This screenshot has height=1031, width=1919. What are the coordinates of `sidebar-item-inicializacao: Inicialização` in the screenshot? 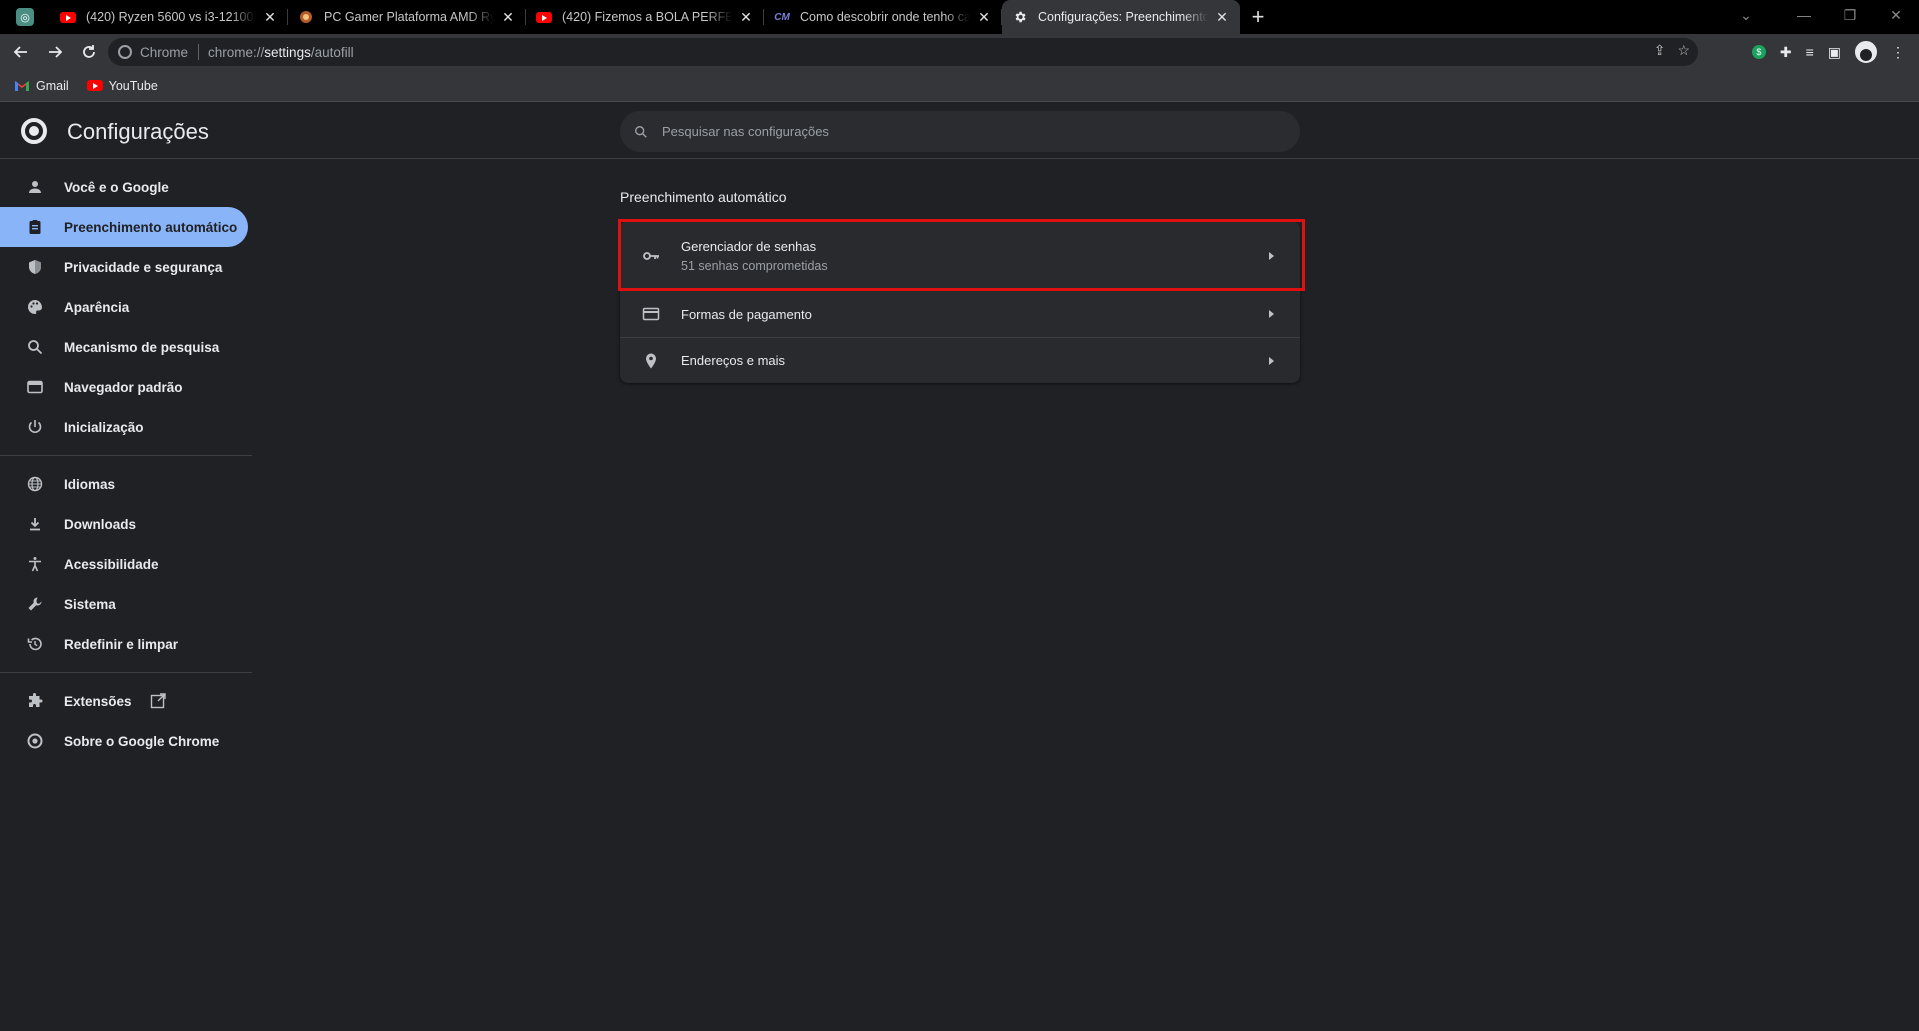 It's located at (126, 427).